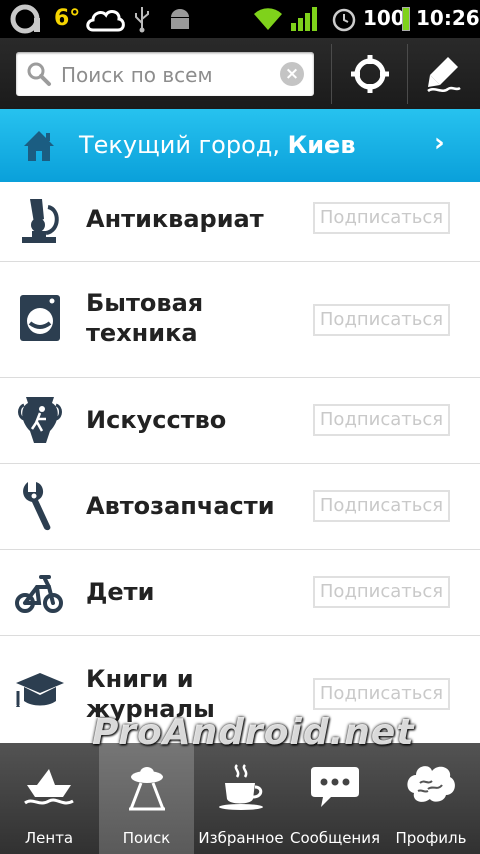  I want to click on current-city-label: Текущий город, Киев, so click(217, 145).